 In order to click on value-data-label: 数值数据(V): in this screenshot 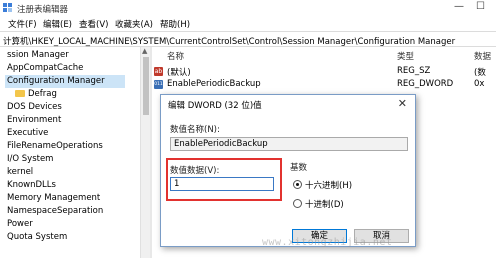, I will do `click(195, 171)`.